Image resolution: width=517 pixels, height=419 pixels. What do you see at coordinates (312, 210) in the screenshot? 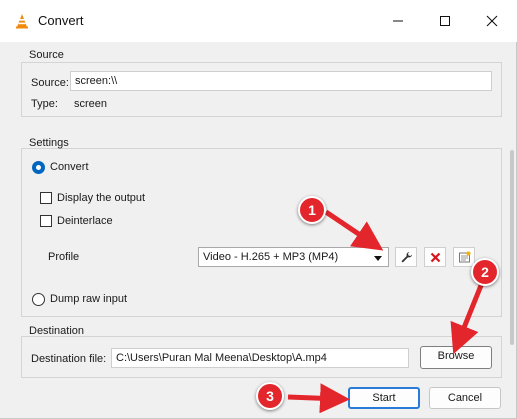
I see `annotation-badge-1: 1` at bounding box center [312, 210].